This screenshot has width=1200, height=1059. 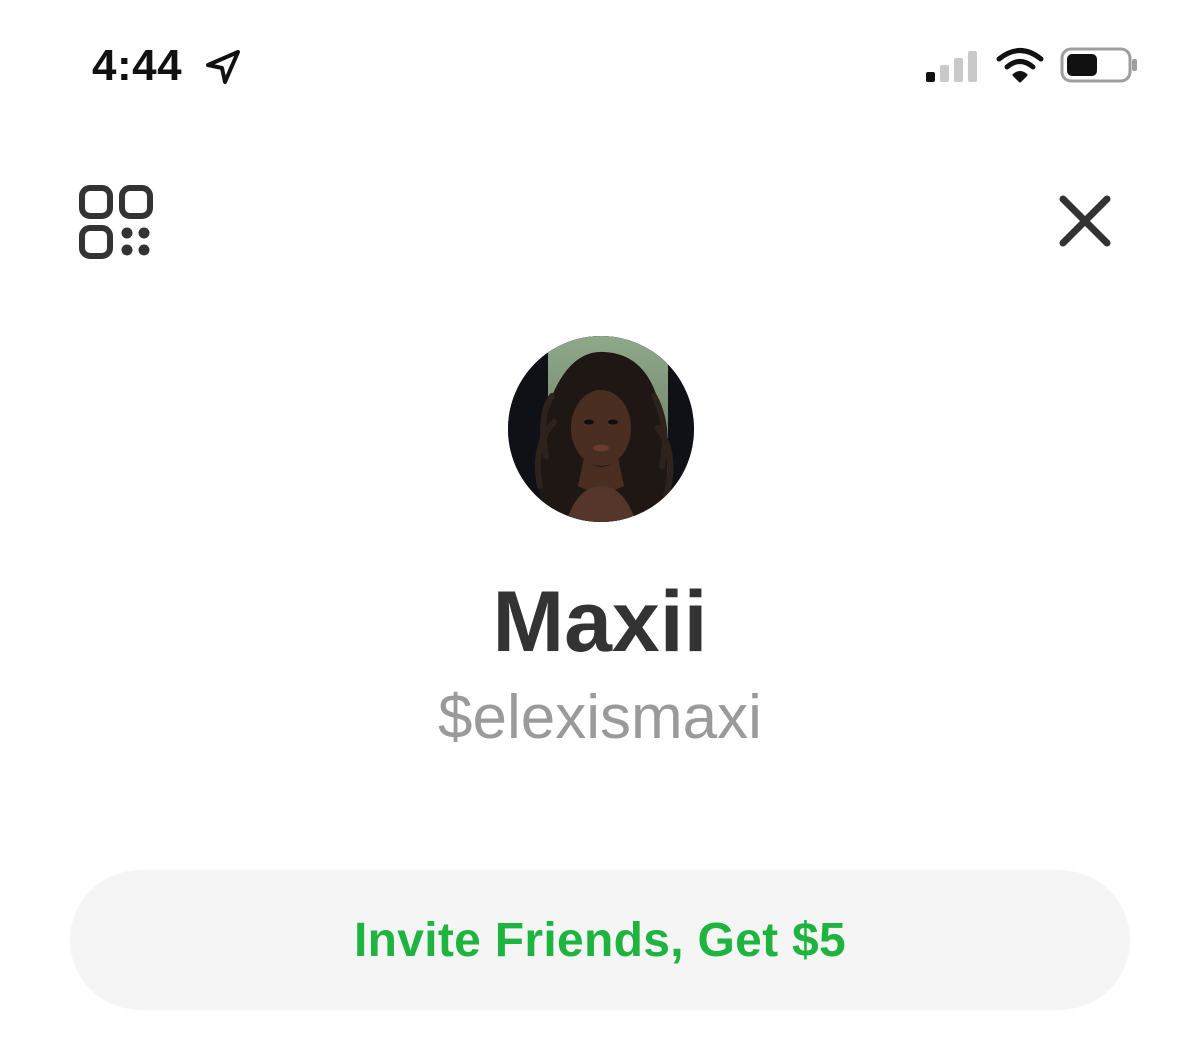 I want to click on avatar, so click(x=601, y=429).